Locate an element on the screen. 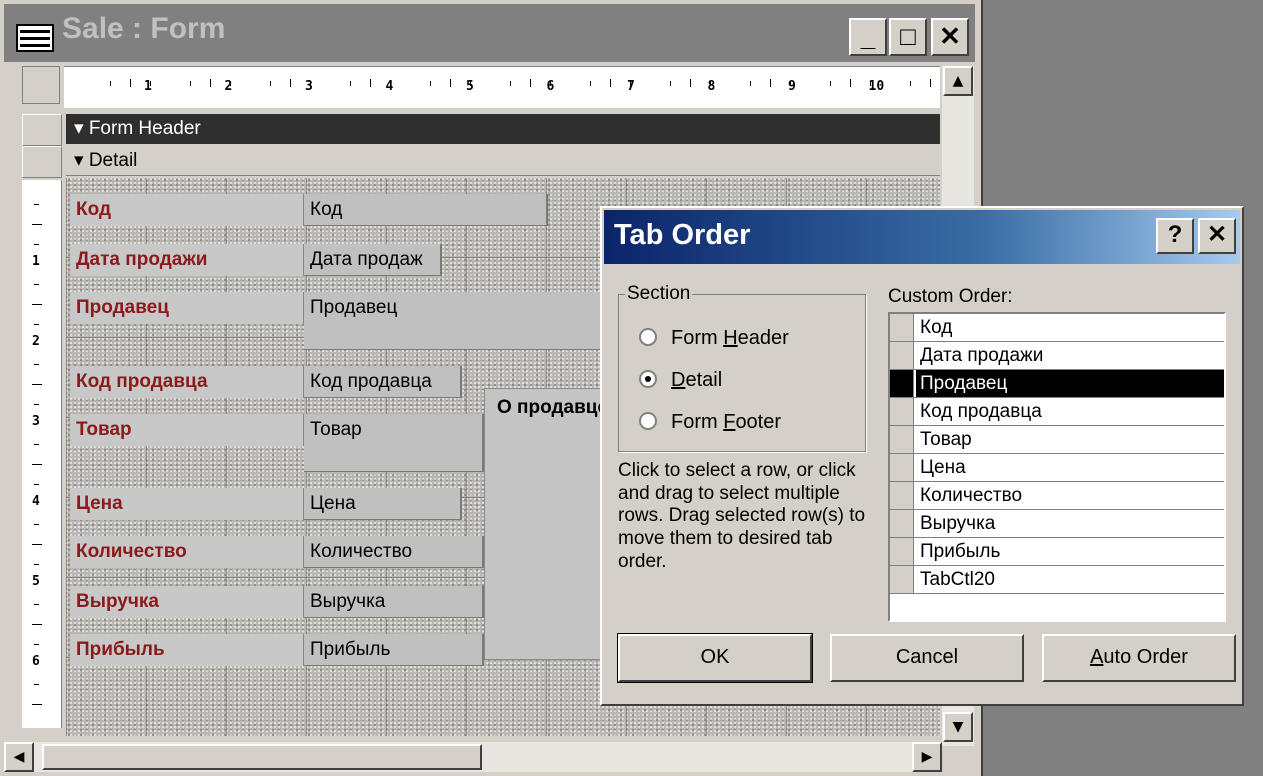 The image size is (1263, 776). cancel-button: Cancel is located at coordinates (927, 658).